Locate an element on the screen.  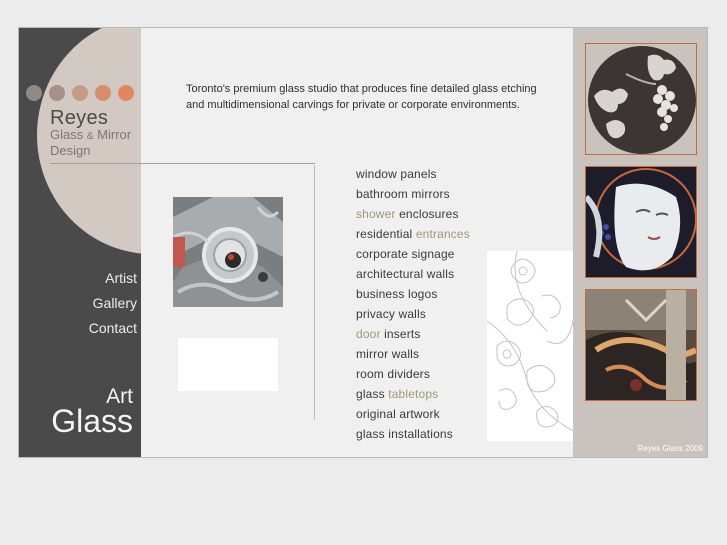
brand-sub-glass: Glass is located at coordinates (67, 134).